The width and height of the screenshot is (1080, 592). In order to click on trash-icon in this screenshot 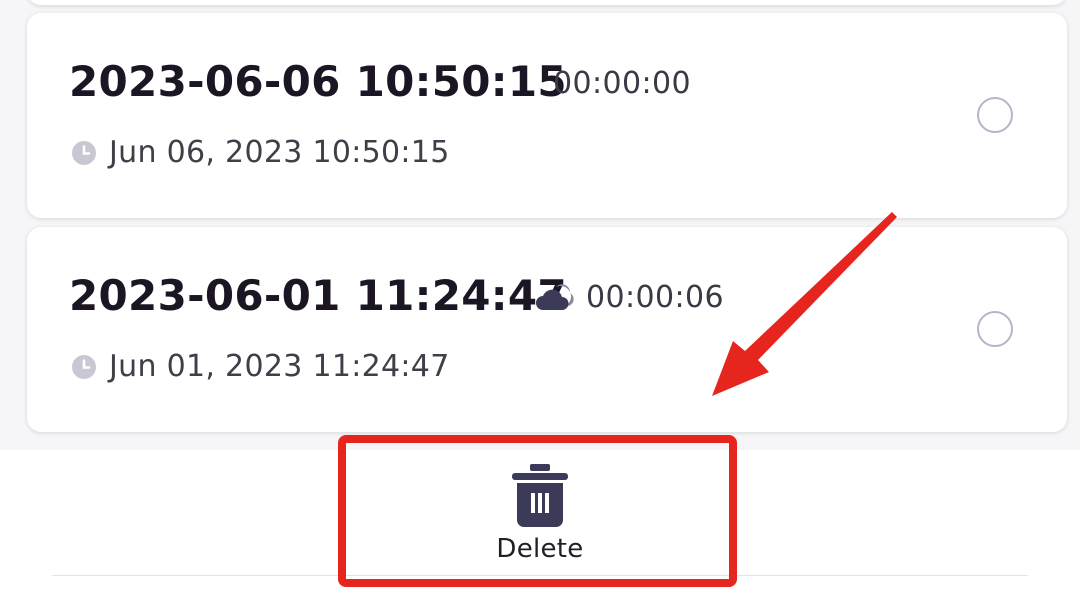, I will do `click(540, 495)`.